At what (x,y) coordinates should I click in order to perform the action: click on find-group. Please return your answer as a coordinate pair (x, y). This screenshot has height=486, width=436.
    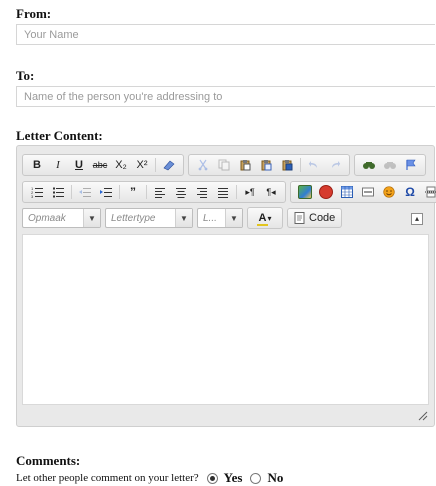
    Looking at the image, I should click on (390, 165).